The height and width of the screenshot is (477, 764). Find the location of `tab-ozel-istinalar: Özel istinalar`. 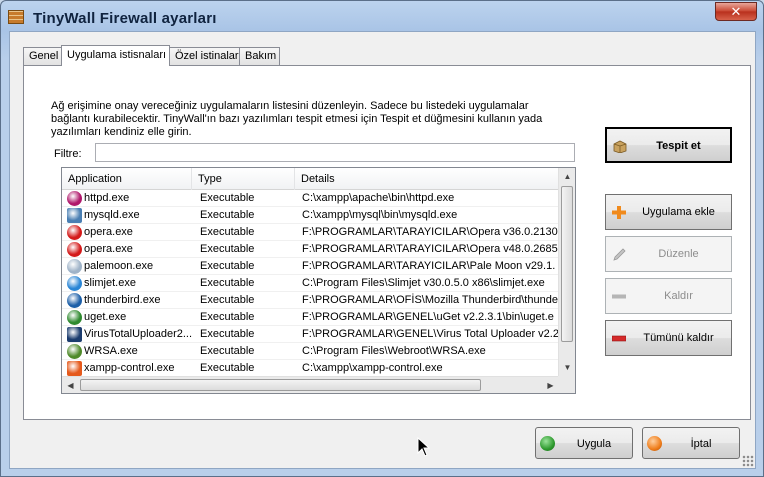

tab-ozel-istinalar: Özel istinalar is located at coordinates (204, 56).